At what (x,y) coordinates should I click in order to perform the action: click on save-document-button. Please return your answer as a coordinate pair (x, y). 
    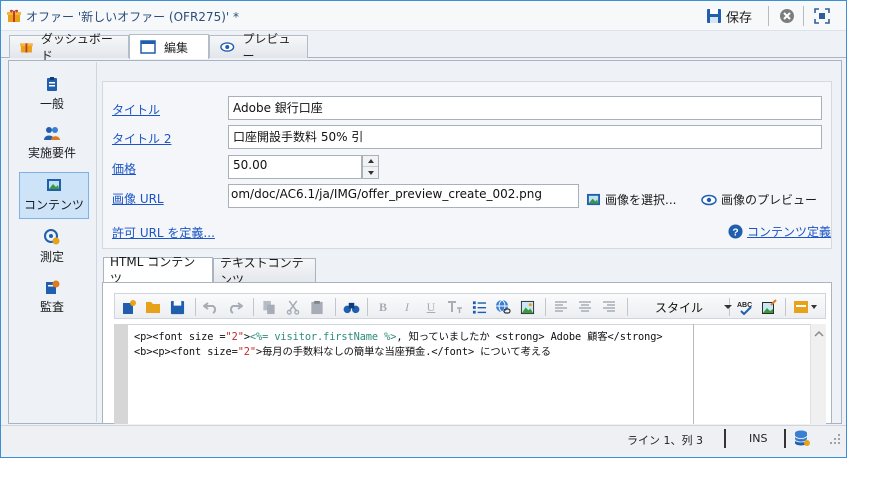
    Looking at the image, I should click on (177, 307).